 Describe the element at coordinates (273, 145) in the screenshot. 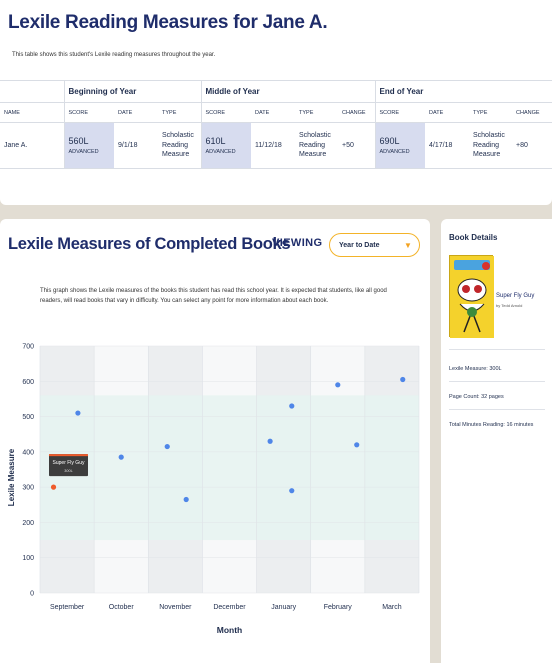

I see `moy-date: 11/12/18` at that location.